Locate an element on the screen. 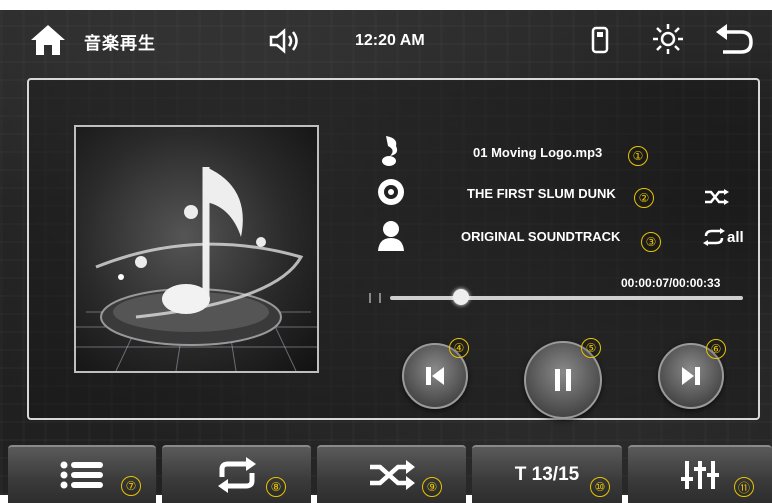 This screenshot has width=772, height=503. seek-bar is located at coordinates (566, 298).